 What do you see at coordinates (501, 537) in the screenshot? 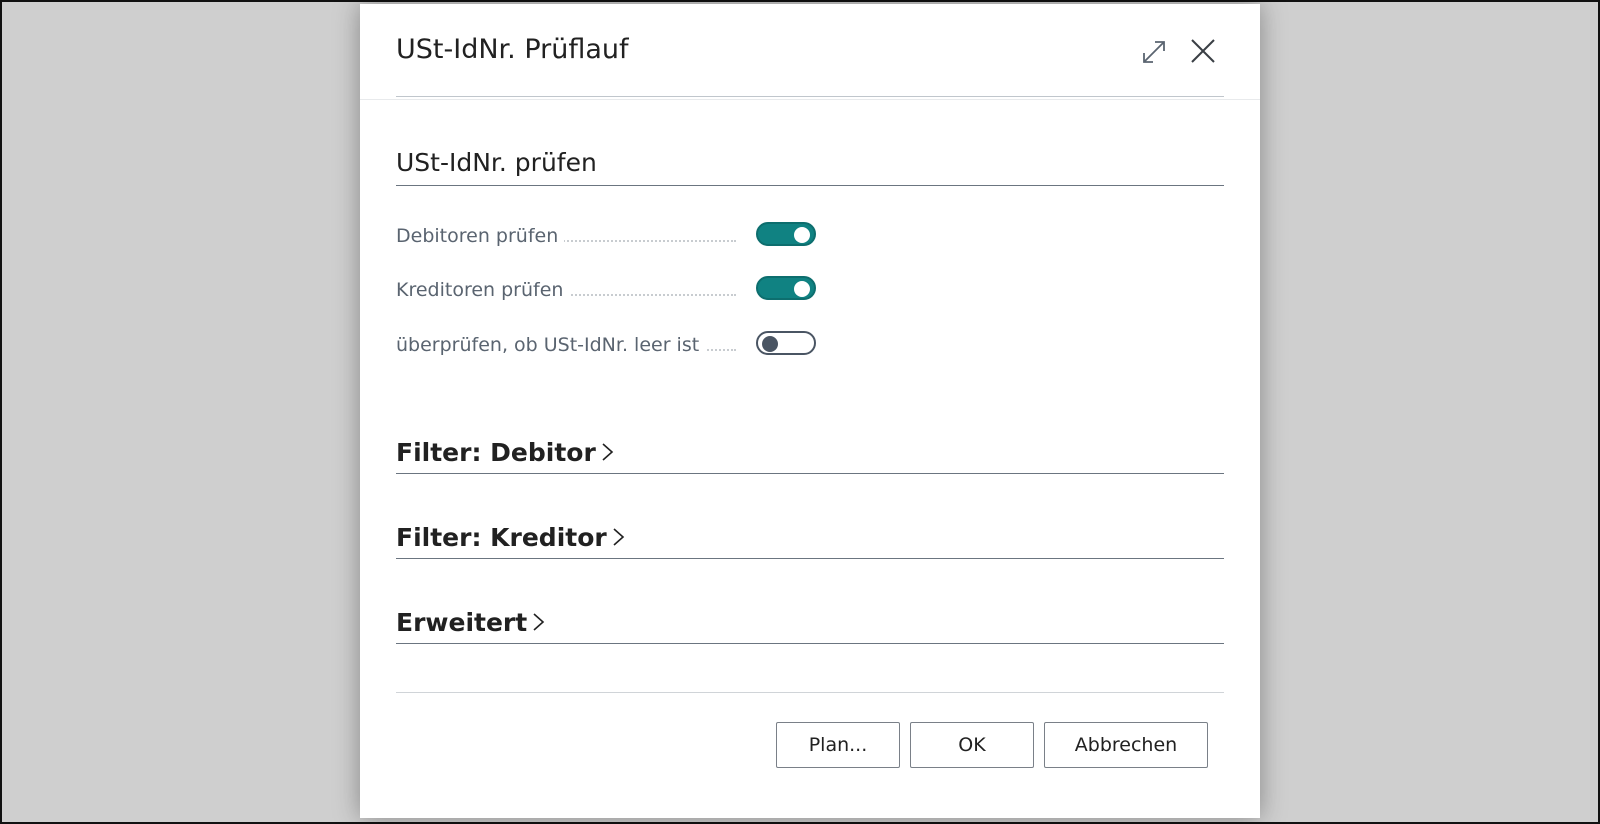
I see `fasttab-label: Filter: Kreditor` at bounding box center [501, 537].